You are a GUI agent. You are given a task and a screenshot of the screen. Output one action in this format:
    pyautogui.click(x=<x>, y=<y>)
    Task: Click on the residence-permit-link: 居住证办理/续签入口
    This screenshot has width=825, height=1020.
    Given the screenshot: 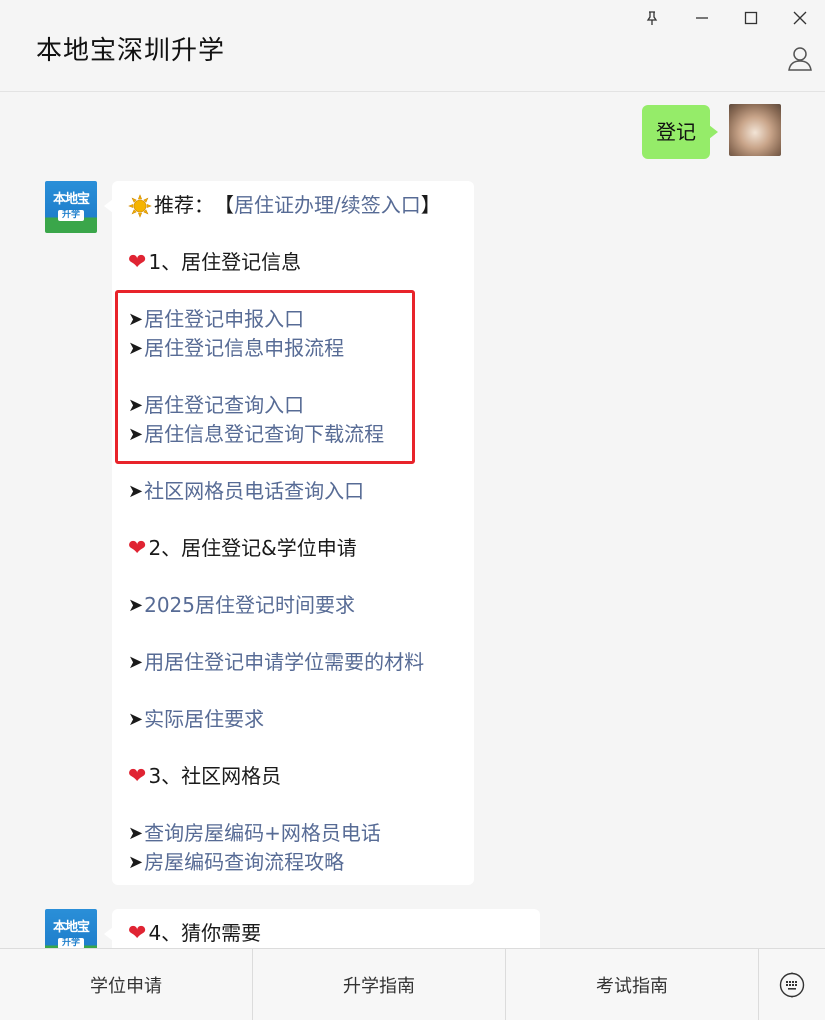 What is the action you would take?
    pyautogui.click(x=327, y=205)
    